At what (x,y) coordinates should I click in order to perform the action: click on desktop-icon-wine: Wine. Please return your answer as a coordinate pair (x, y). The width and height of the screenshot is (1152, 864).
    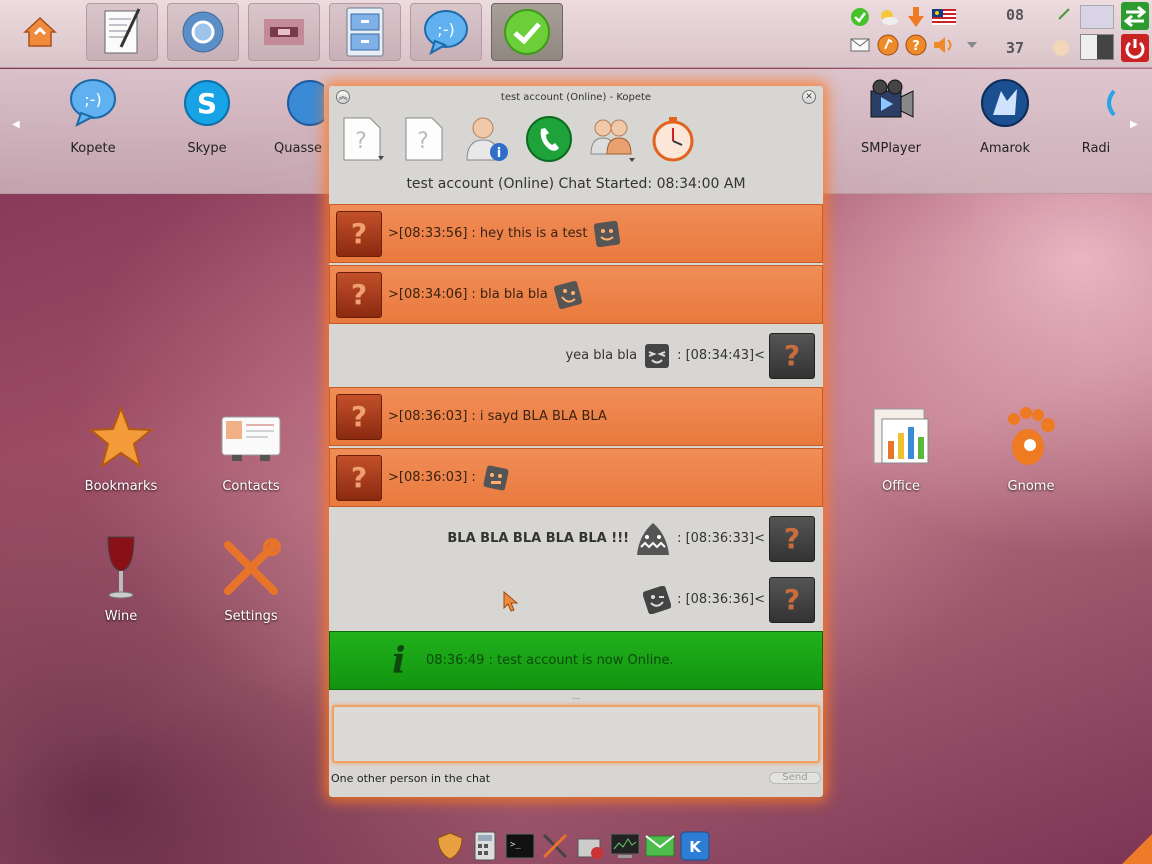
    Looking at the image, I should click on (121, 590).